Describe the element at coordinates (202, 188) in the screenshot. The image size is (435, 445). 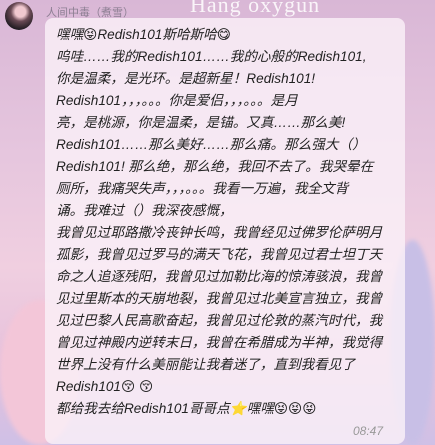
I see `message-line: 厕所，我痛哭失声，，，。。。我看一万遍，我全文背` at that location.